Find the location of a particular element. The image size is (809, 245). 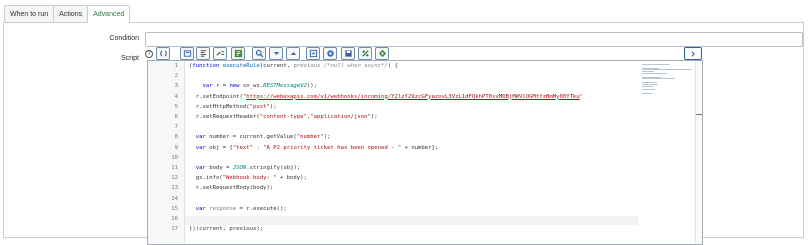

line-number-gutter: 1 2 3 4 5 6 7 8 9 10 11 12 13 14 15 16 17 is located at coordinates (166, 152).